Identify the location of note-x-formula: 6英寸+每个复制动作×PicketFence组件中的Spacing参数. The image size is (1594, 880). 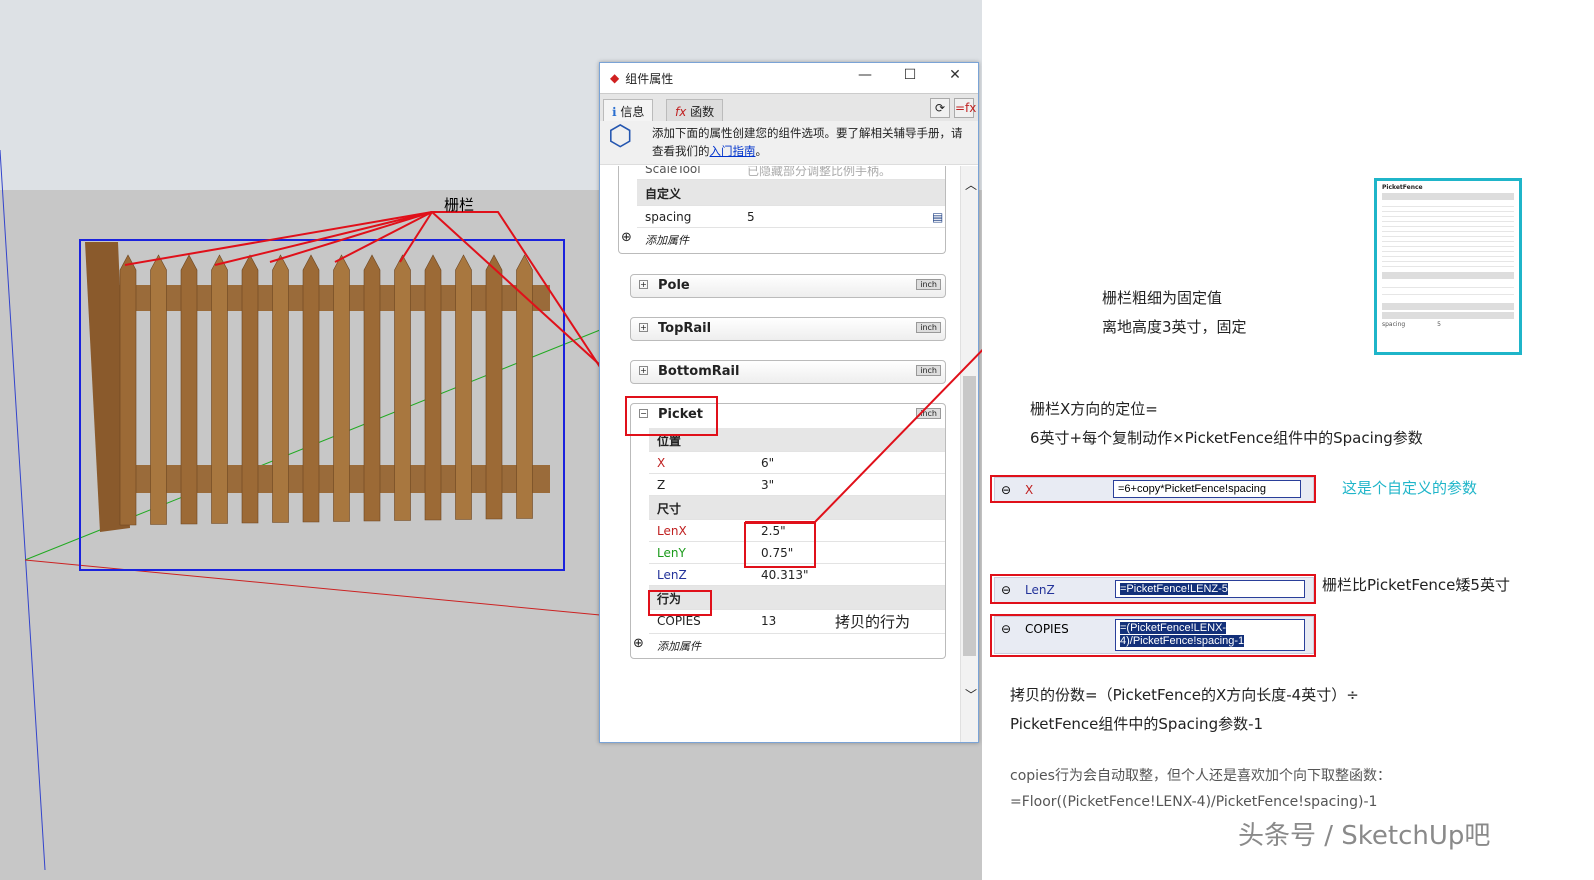
(1226, 438).